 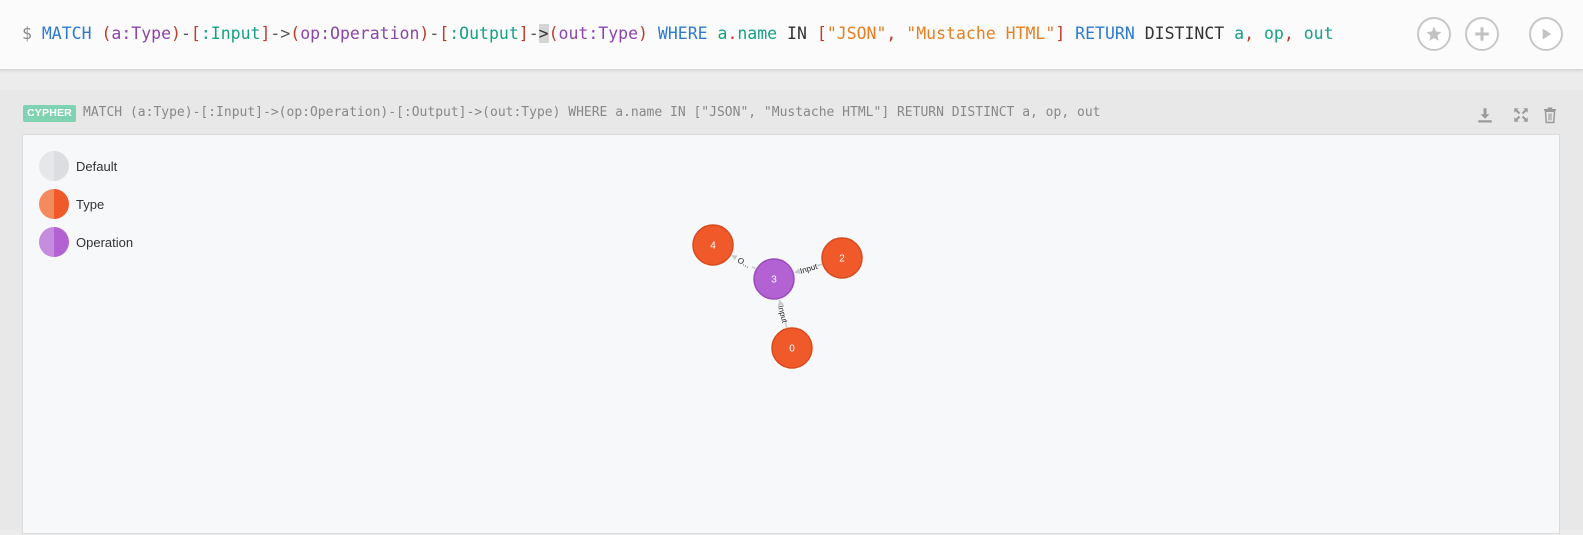 What do you see at coordinates (732, 33) in the screenshot?
I see `query-token: .` at bounding box center [732, 33].